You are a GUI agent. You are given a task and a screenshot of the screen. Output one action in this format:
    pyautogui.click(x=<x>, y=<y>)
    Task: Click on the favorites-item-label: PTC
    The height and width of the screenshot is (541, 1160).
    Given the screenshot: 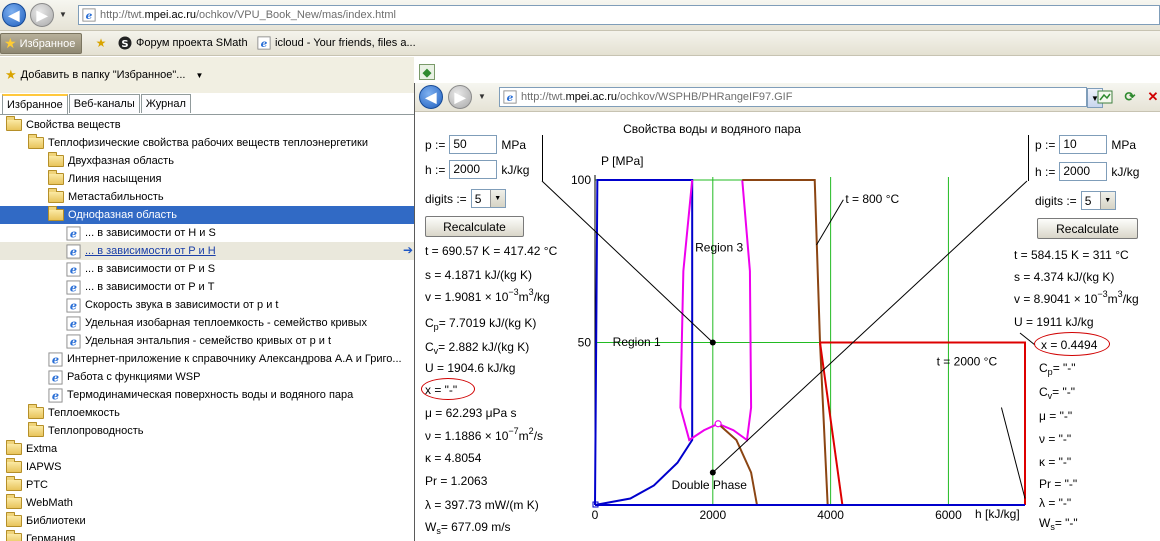 What is the action you would take?
    pyautogui.click(x=37, y=485)
    